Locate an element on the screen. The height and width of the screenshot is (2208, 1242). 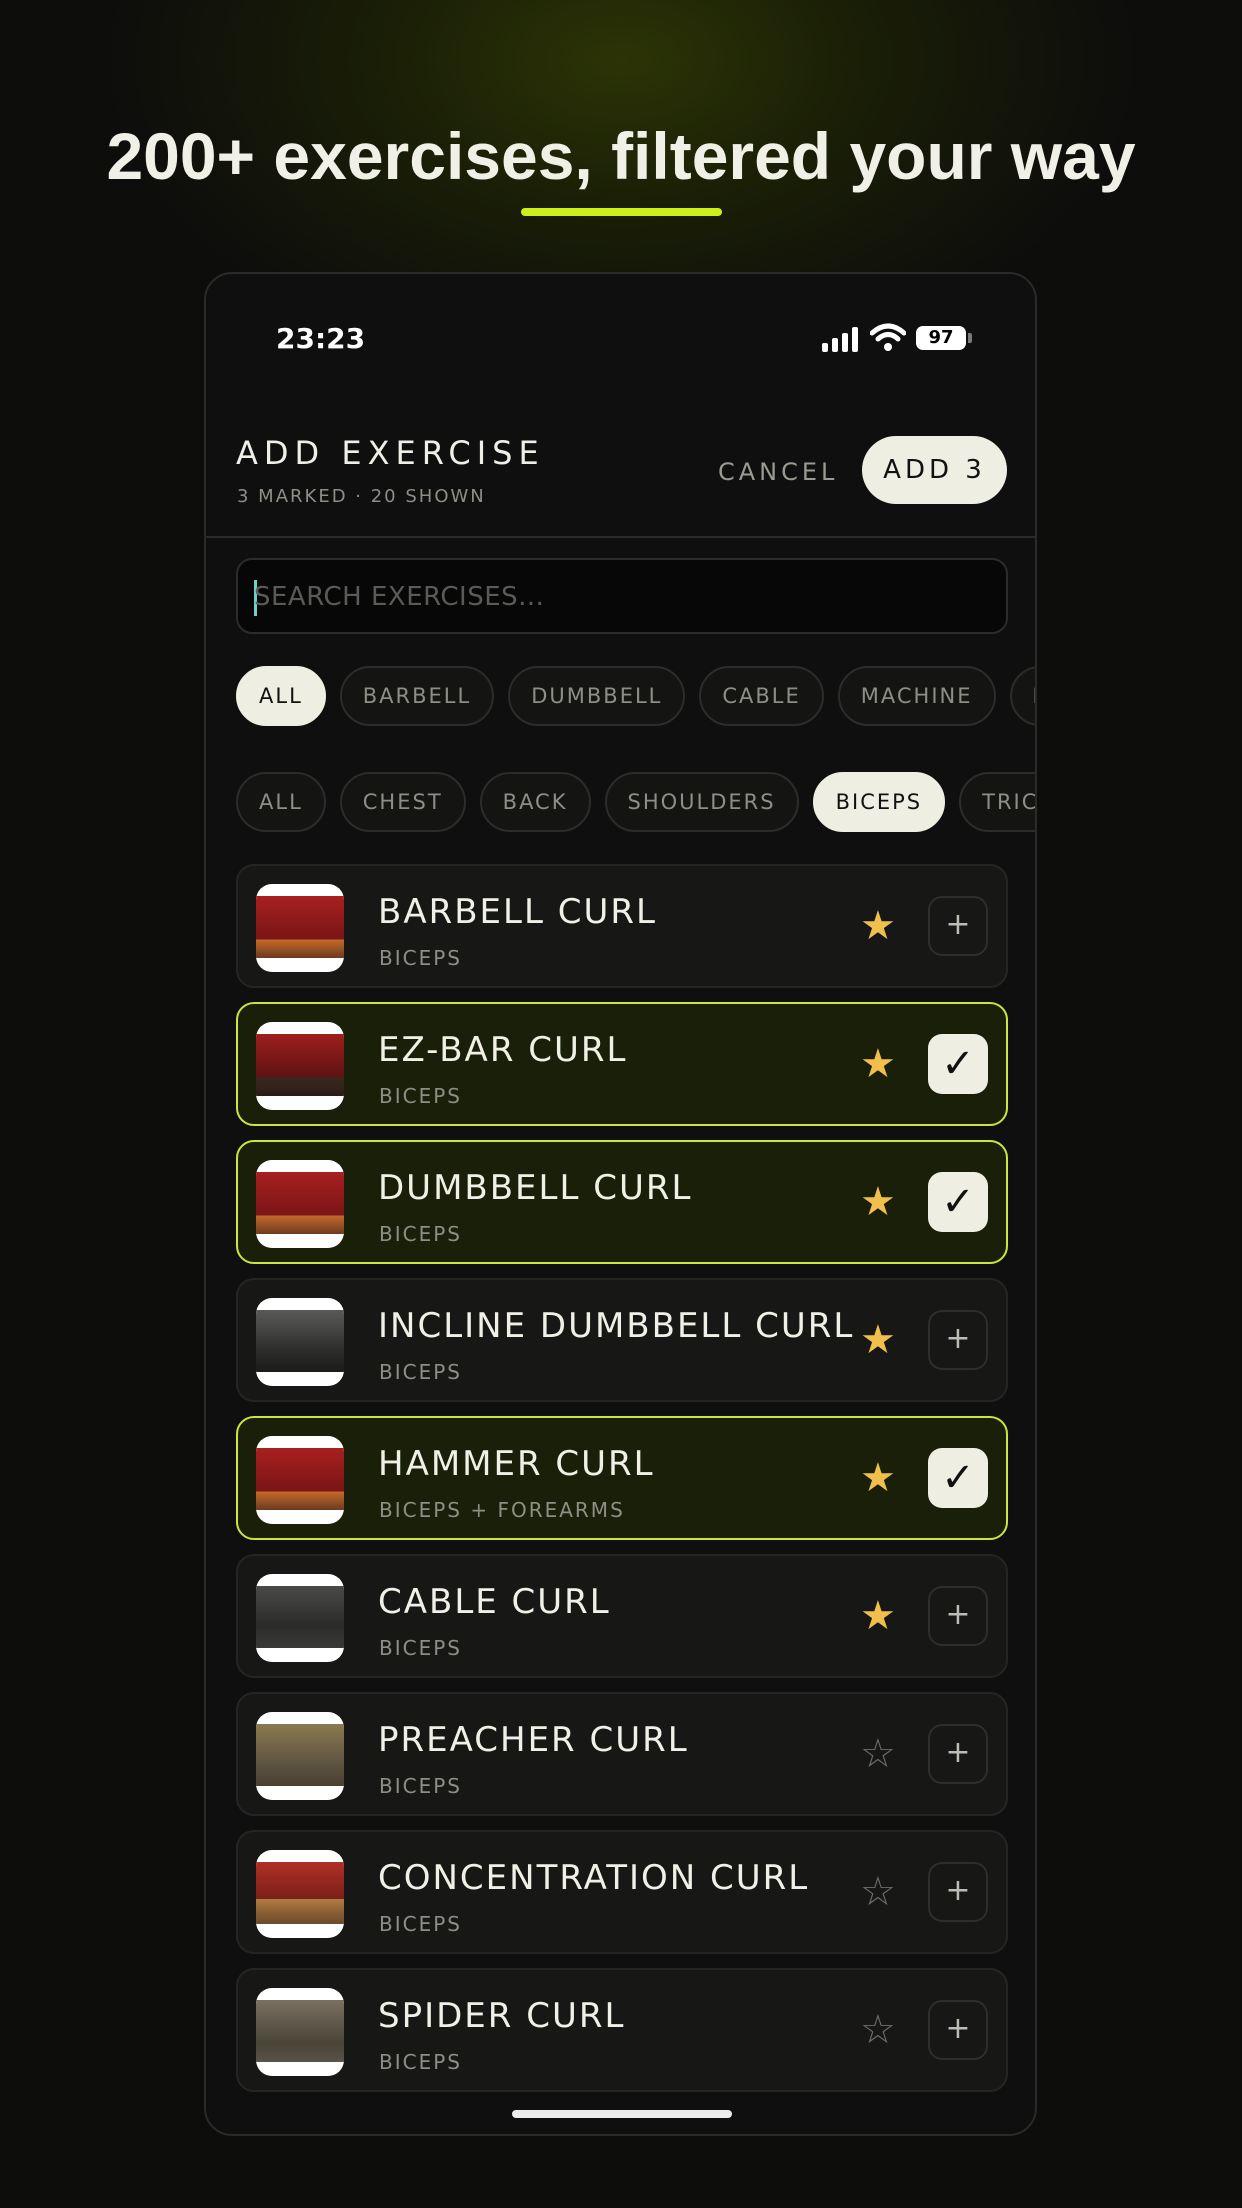
equipment-chip-all: ALL is located at coordinates (281, 696).